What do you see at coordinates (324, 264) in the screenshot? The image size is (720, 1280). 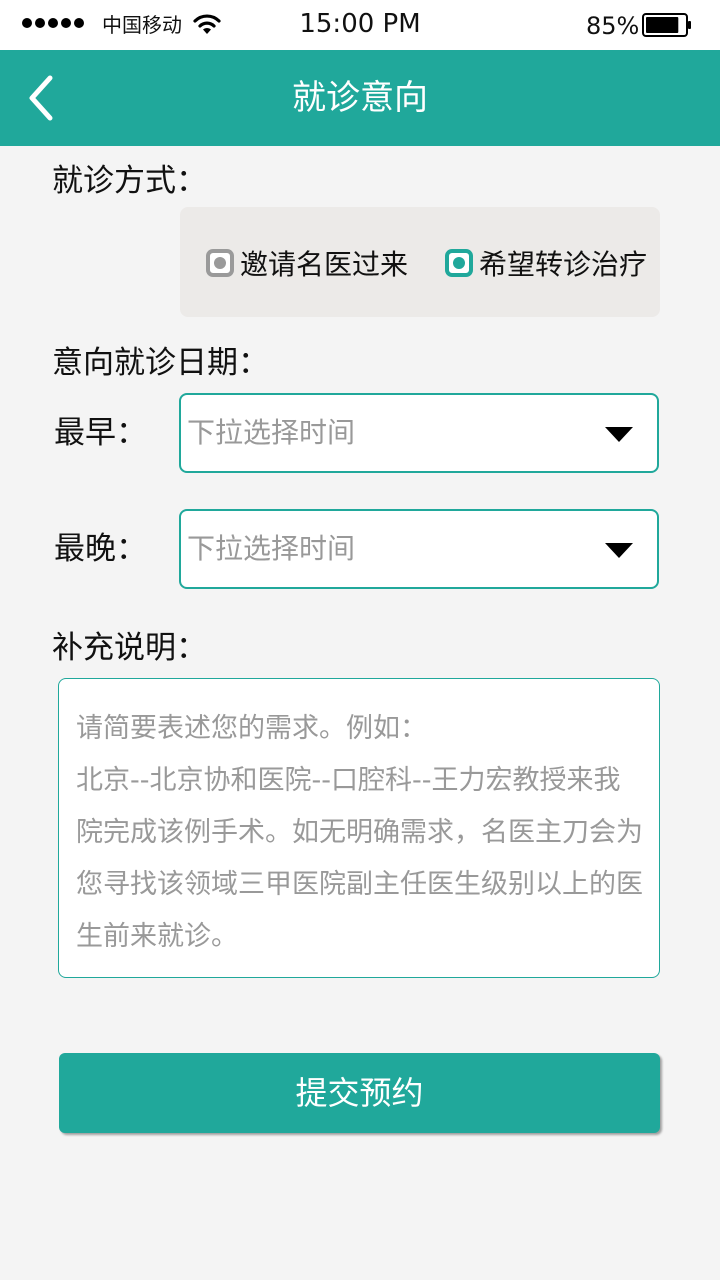 I see `option-invite-doctor-label: 邀请名医过来` at bounding box center [324, 264].